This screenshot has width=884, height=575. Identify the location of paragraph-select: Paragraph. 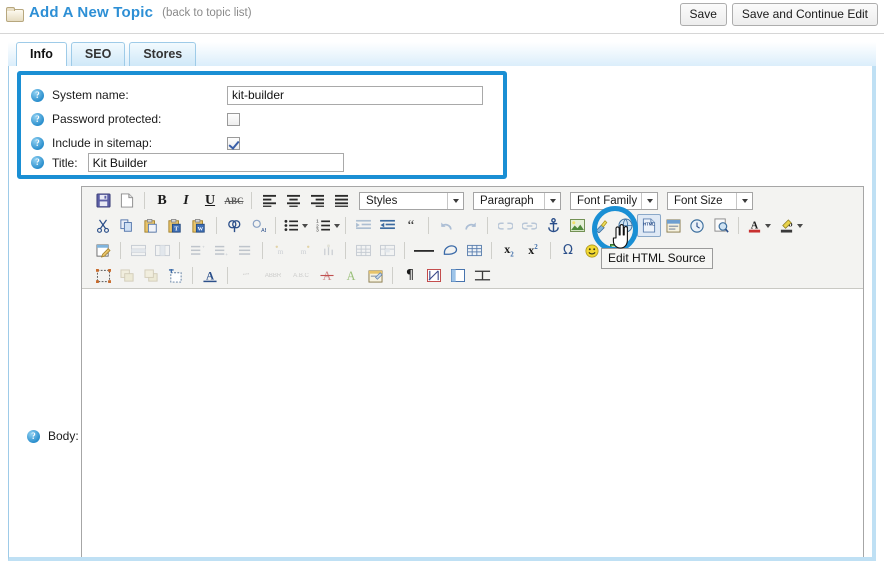
(517, 200).